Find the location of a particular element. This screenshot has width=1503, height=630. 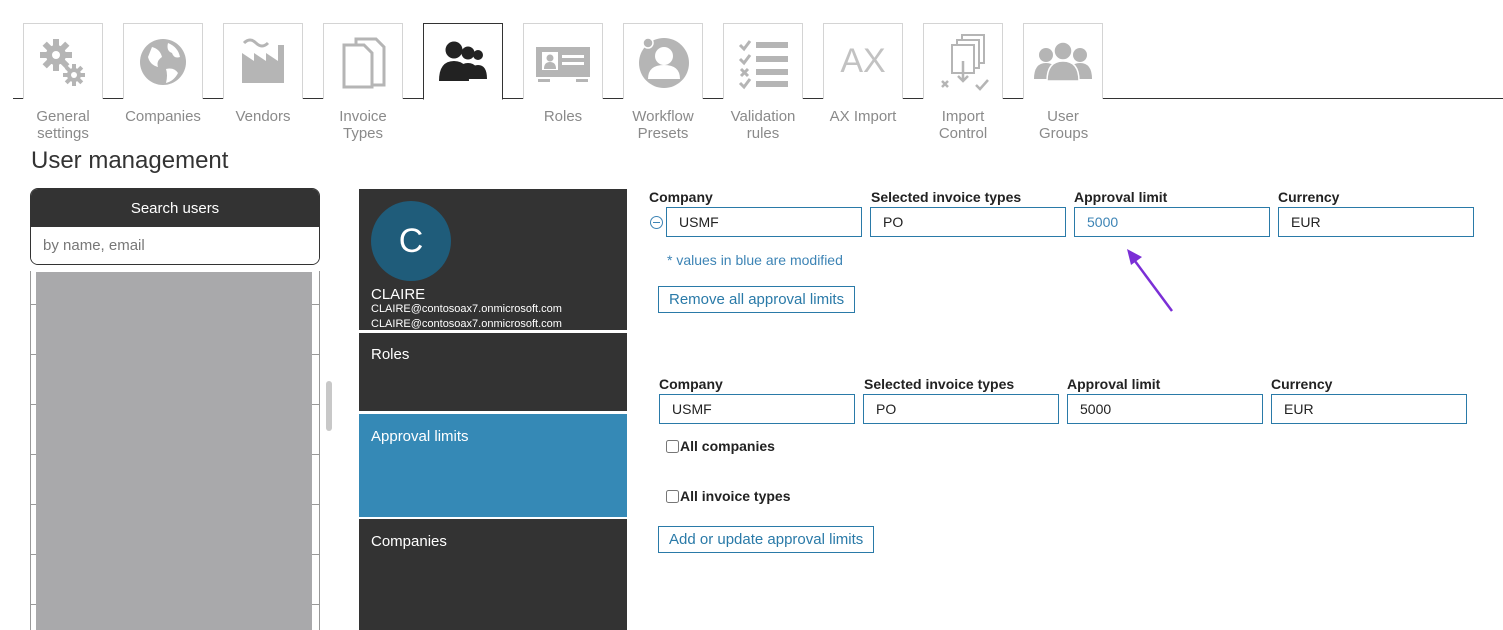

user-group-icon is located at coordinates (1063, 61).